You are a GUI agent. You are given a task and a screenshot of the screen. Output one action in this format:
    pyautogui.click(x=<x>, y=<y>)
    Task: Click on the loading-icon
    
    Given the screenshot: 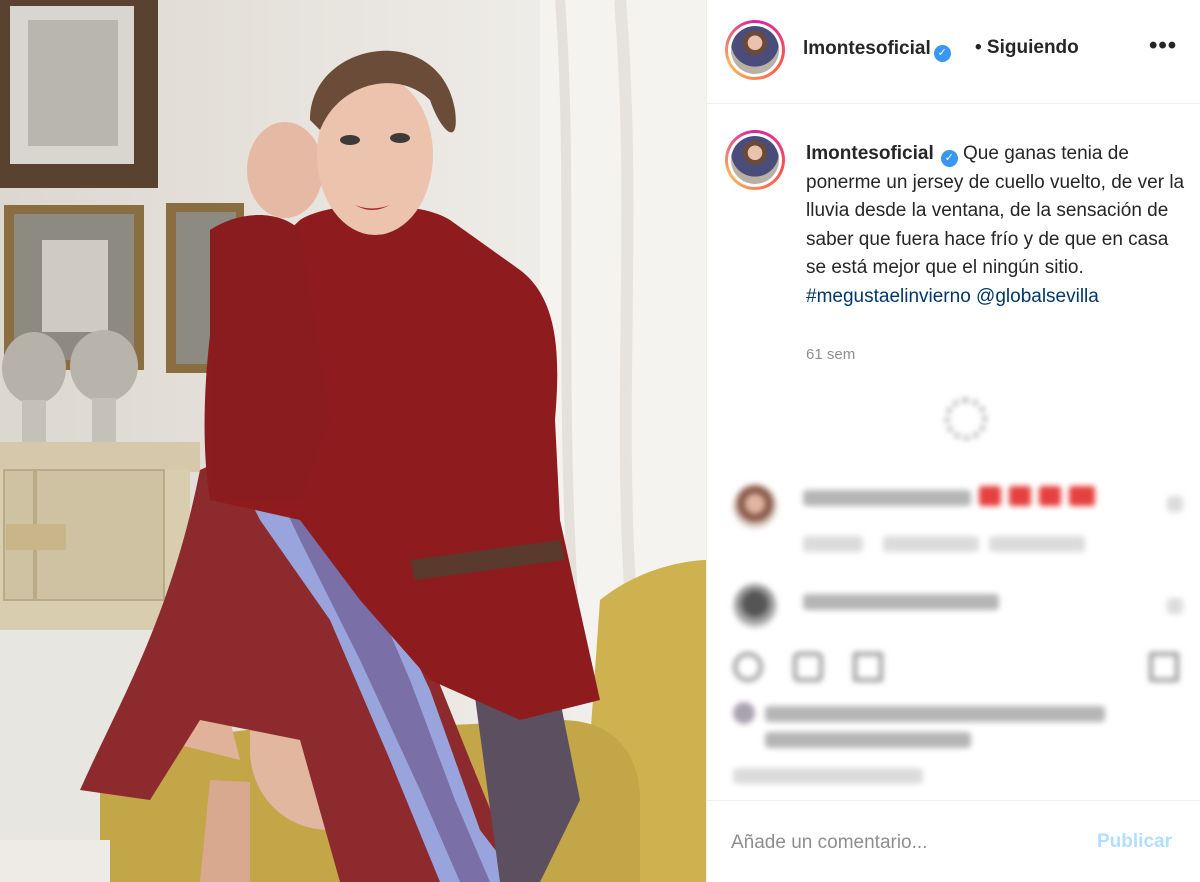 What is the action you would take?
    pyautogui.click(x=966, y=419)
    